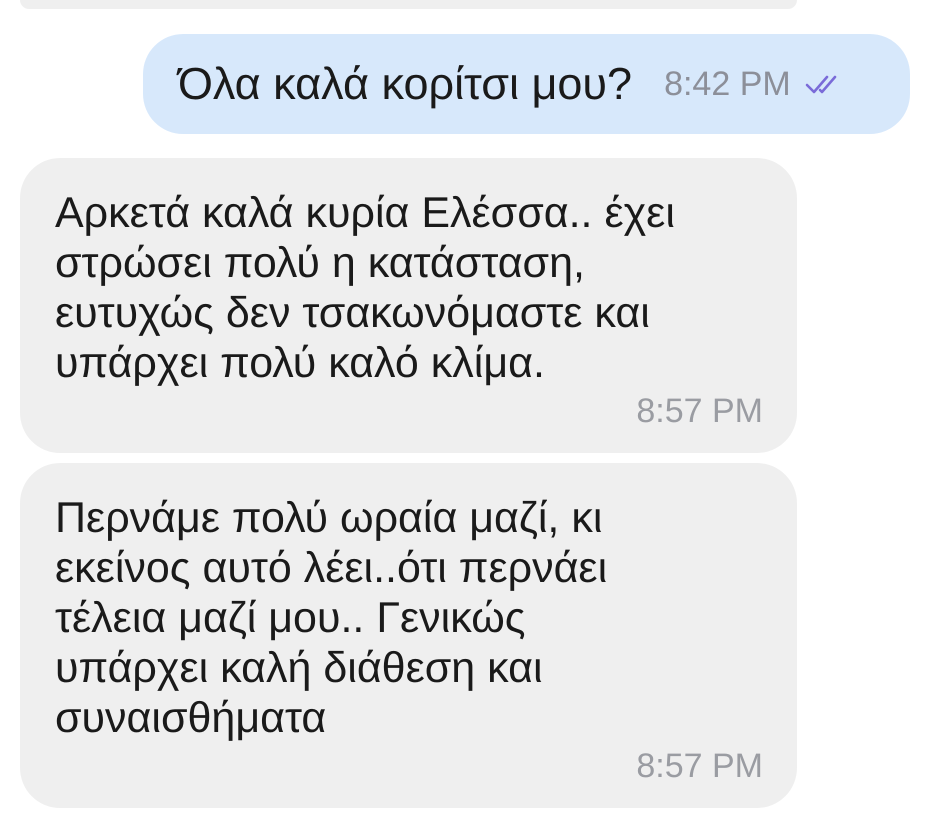 The height and width of the screenshot is (830, 940). What do you see at coordinates (727, 84) in the screenshot?
I see `message-time: 8:42 PM` at bounding box center [727, 84].